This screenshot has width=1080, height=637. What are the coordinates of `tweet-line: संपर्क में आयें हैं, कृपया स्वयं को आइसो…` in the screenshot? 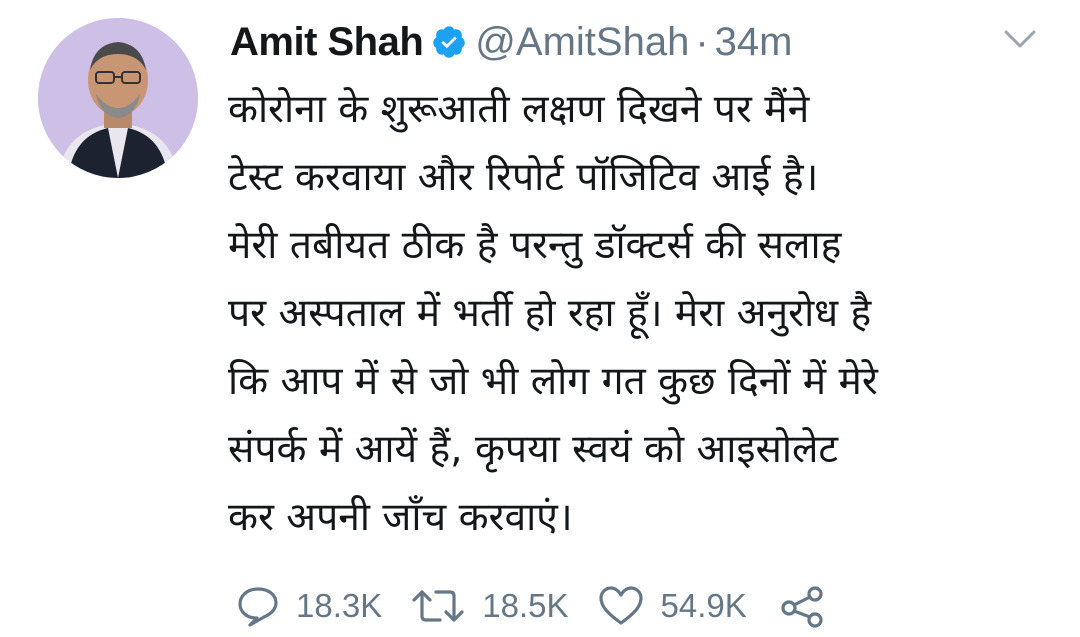 It's located at (533, 449).